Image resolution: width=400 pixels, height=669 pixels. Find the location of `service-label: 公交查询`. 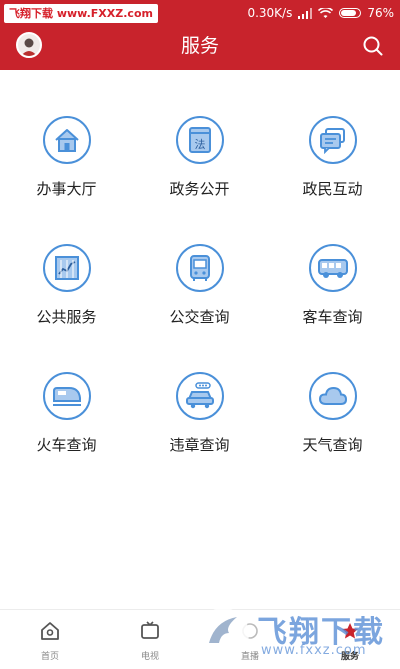

service-label: 公交查询 is located at coordinates (199, 317).